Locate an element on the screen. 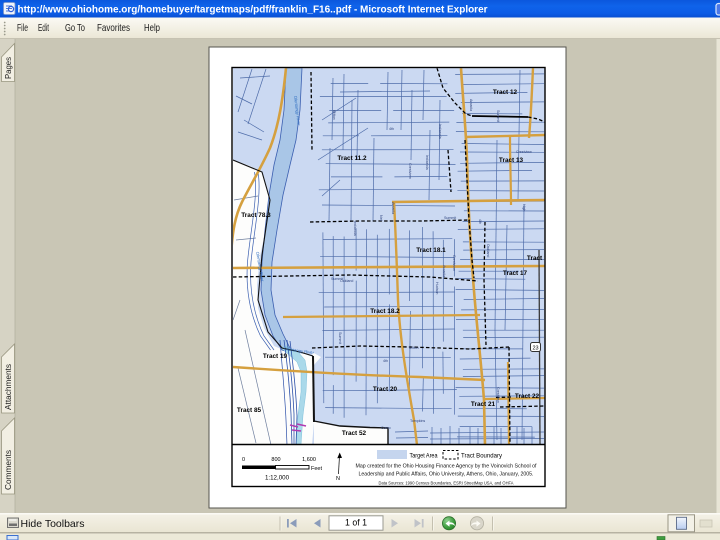  svg-text: File is located at coordinates (22, 28).